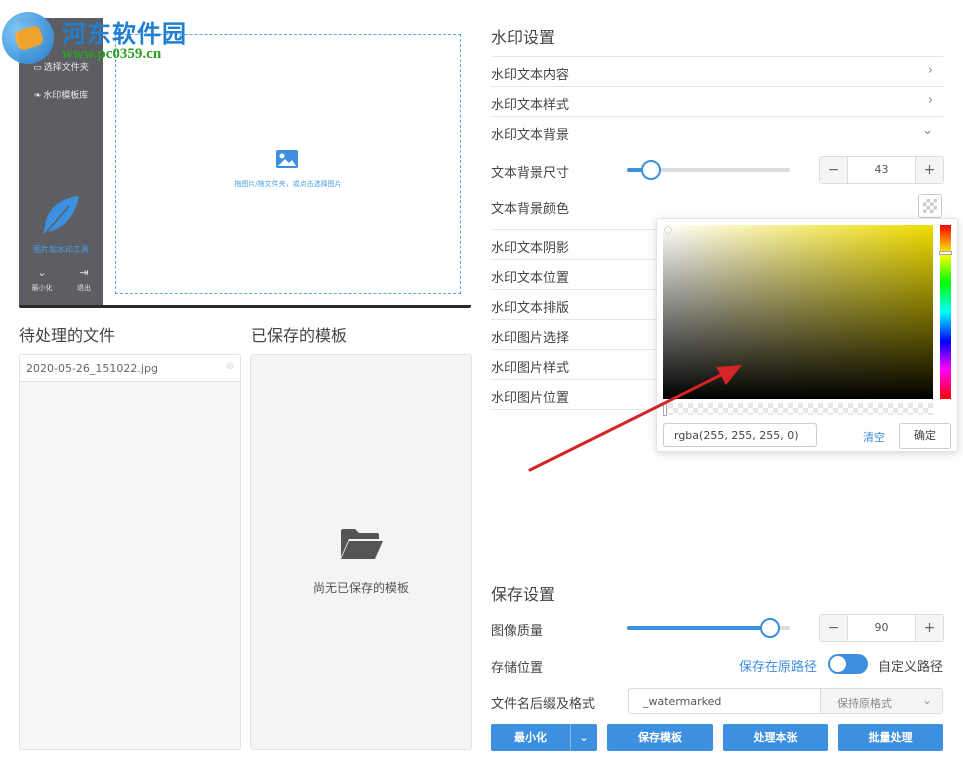  I want to click on minimize-button: ⌄ 最小化, so click(42, 279).